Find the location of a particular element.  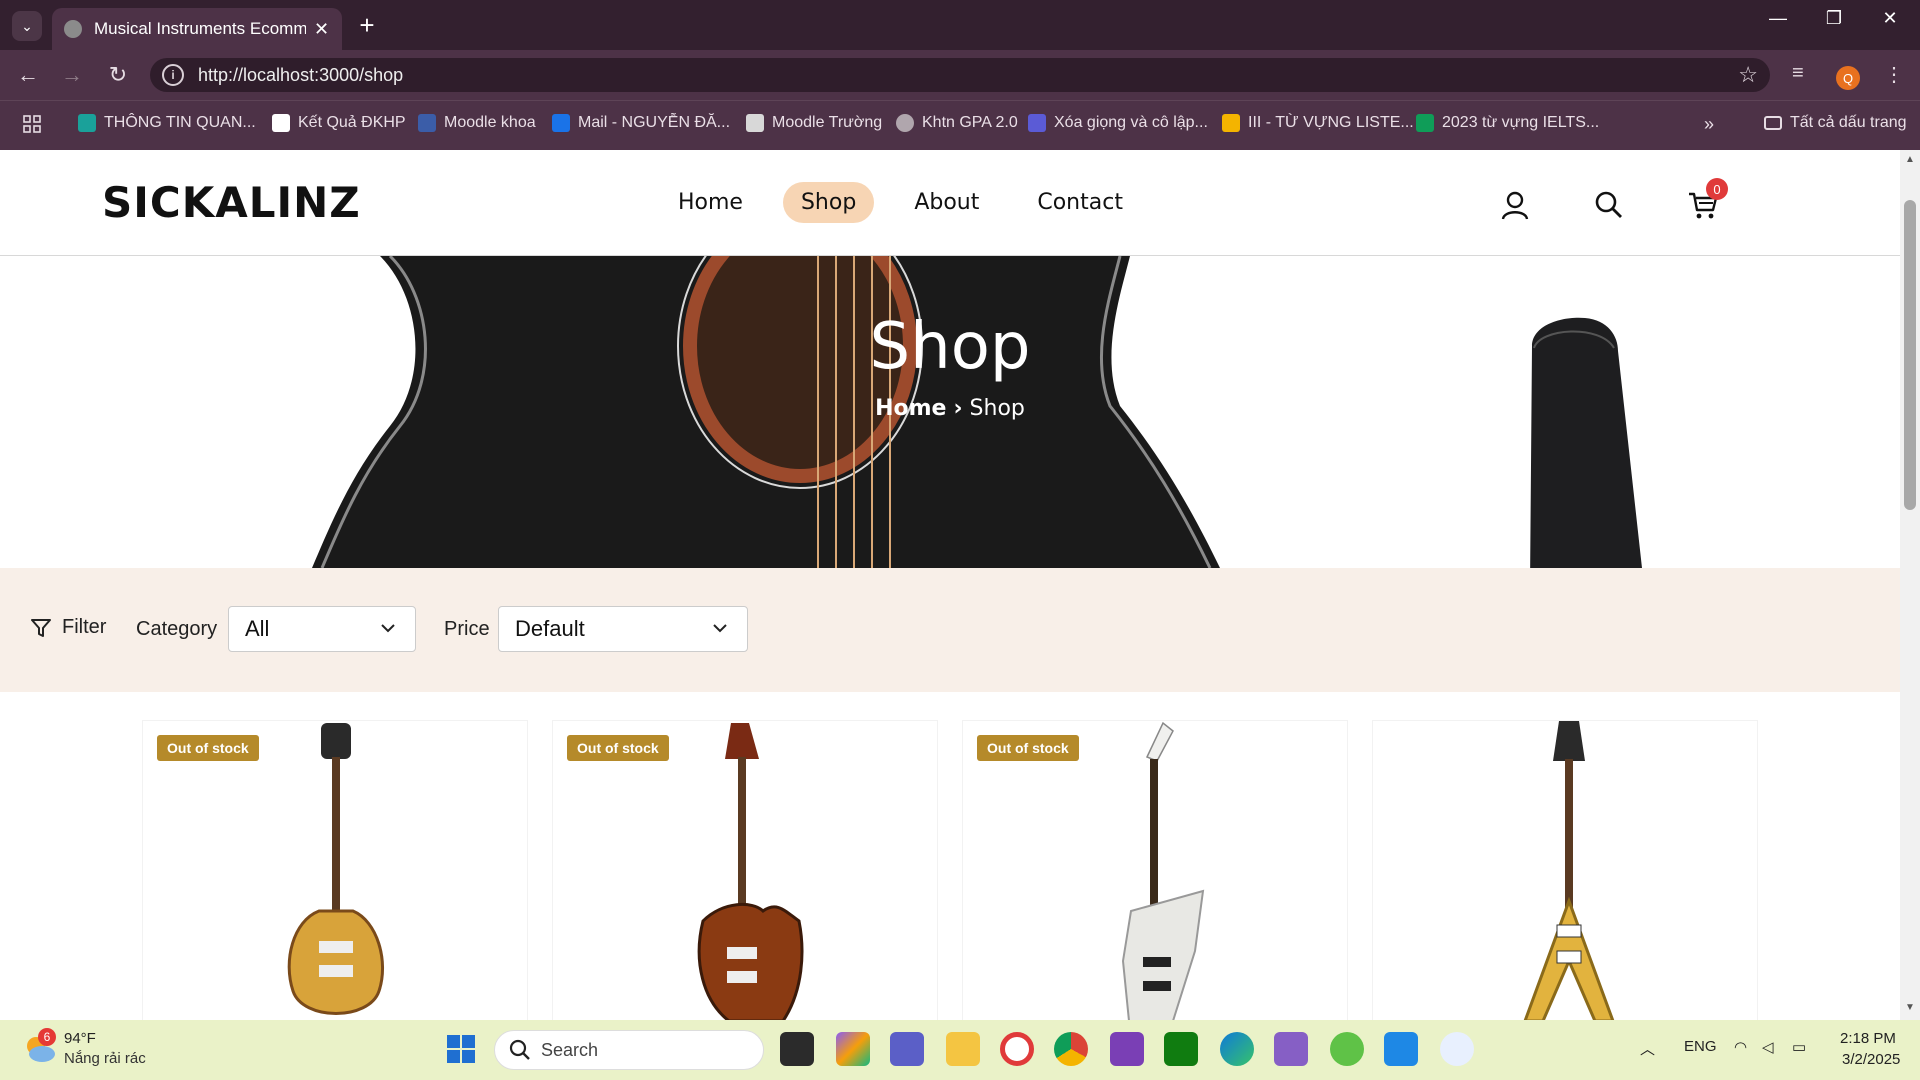

vscode-icon is located at coordinates (1401, 1049).